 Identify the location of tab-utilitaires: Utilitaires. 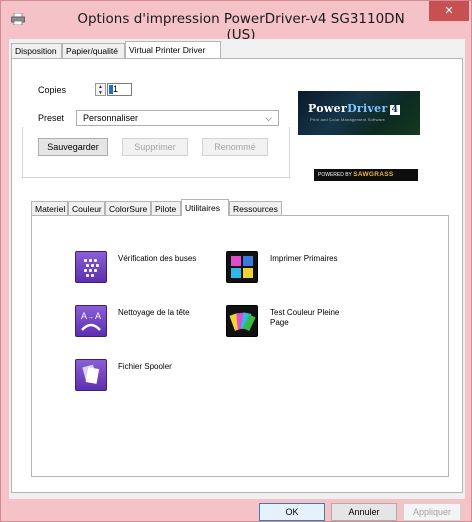
(205, 207).